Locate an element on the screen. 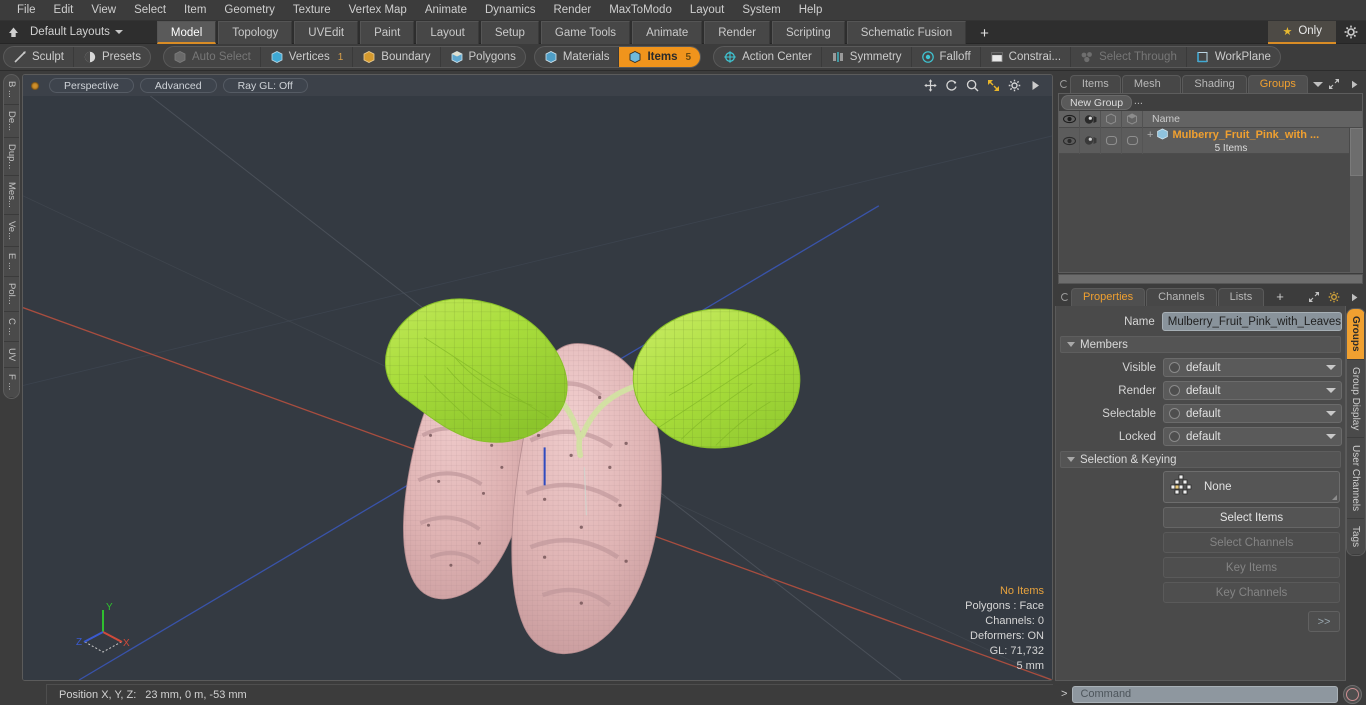 The width and height of the screenshot is (1366, 705). table-row: + Mulberry_Fruit_Pink_with ... 5 Items is located at coordinates (1204, 140).